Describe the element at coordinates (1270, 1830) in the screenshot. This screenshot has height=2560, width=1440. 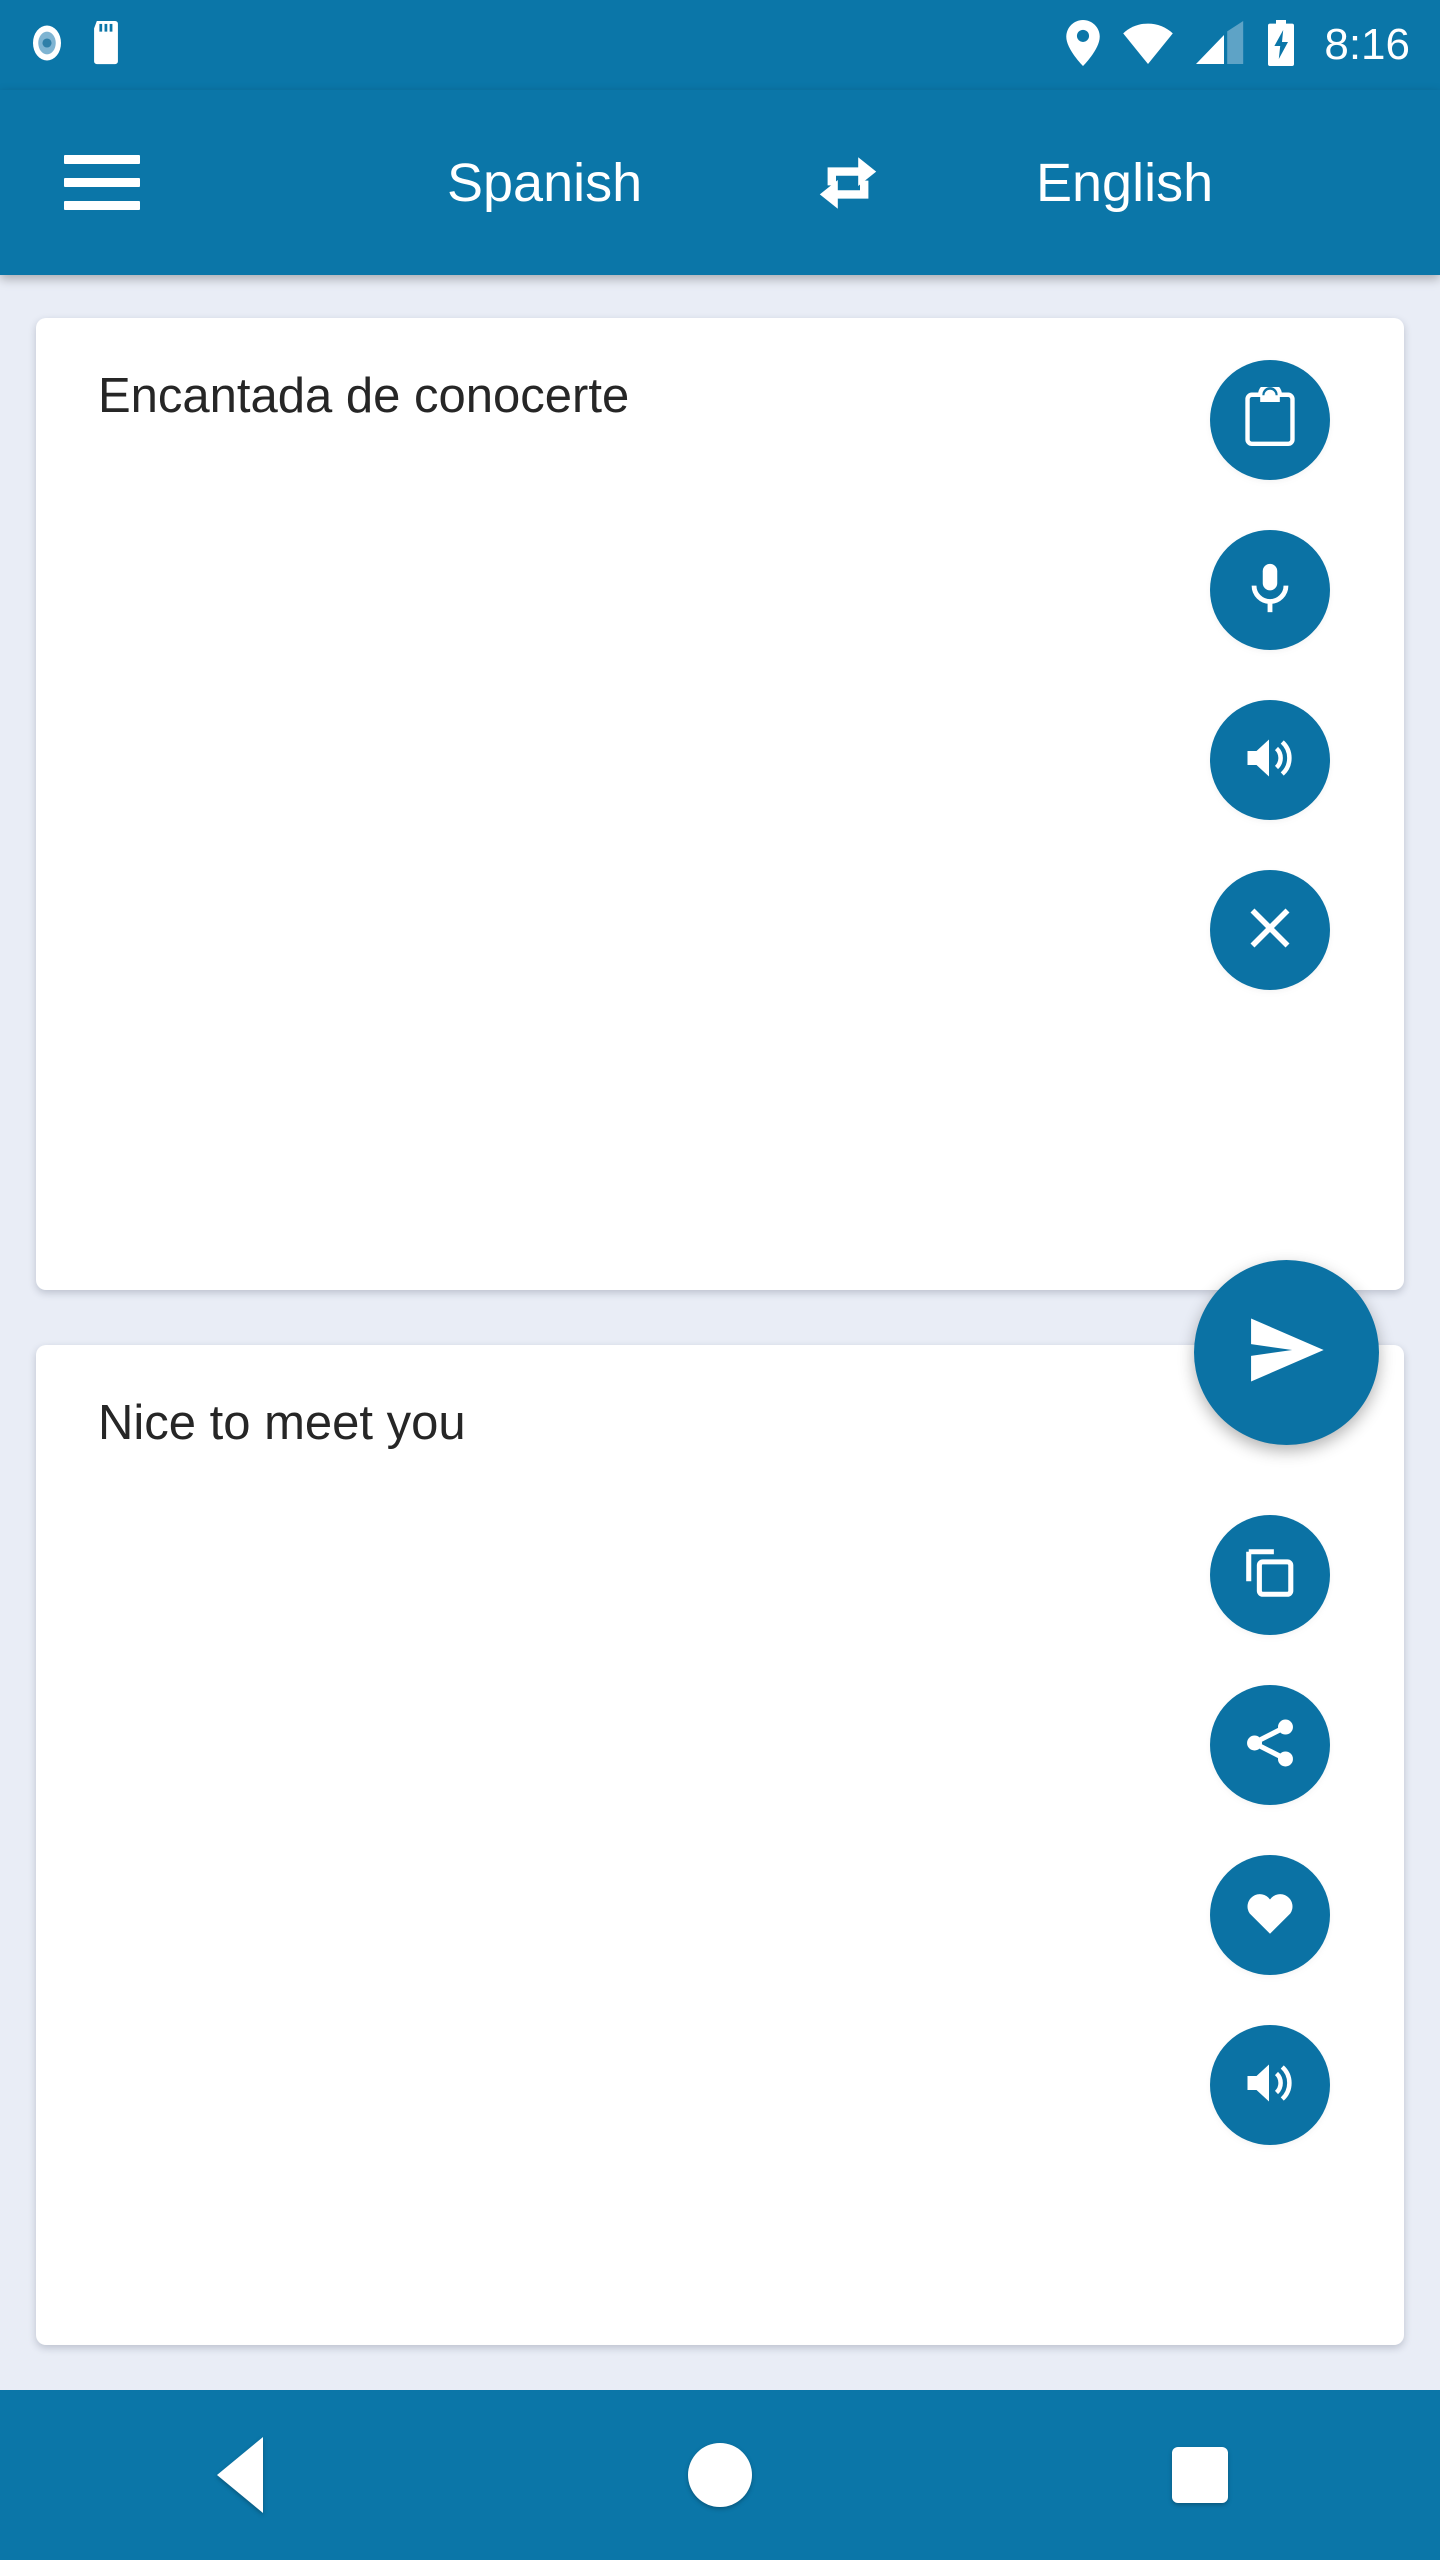
I see `target-actions` at that location.